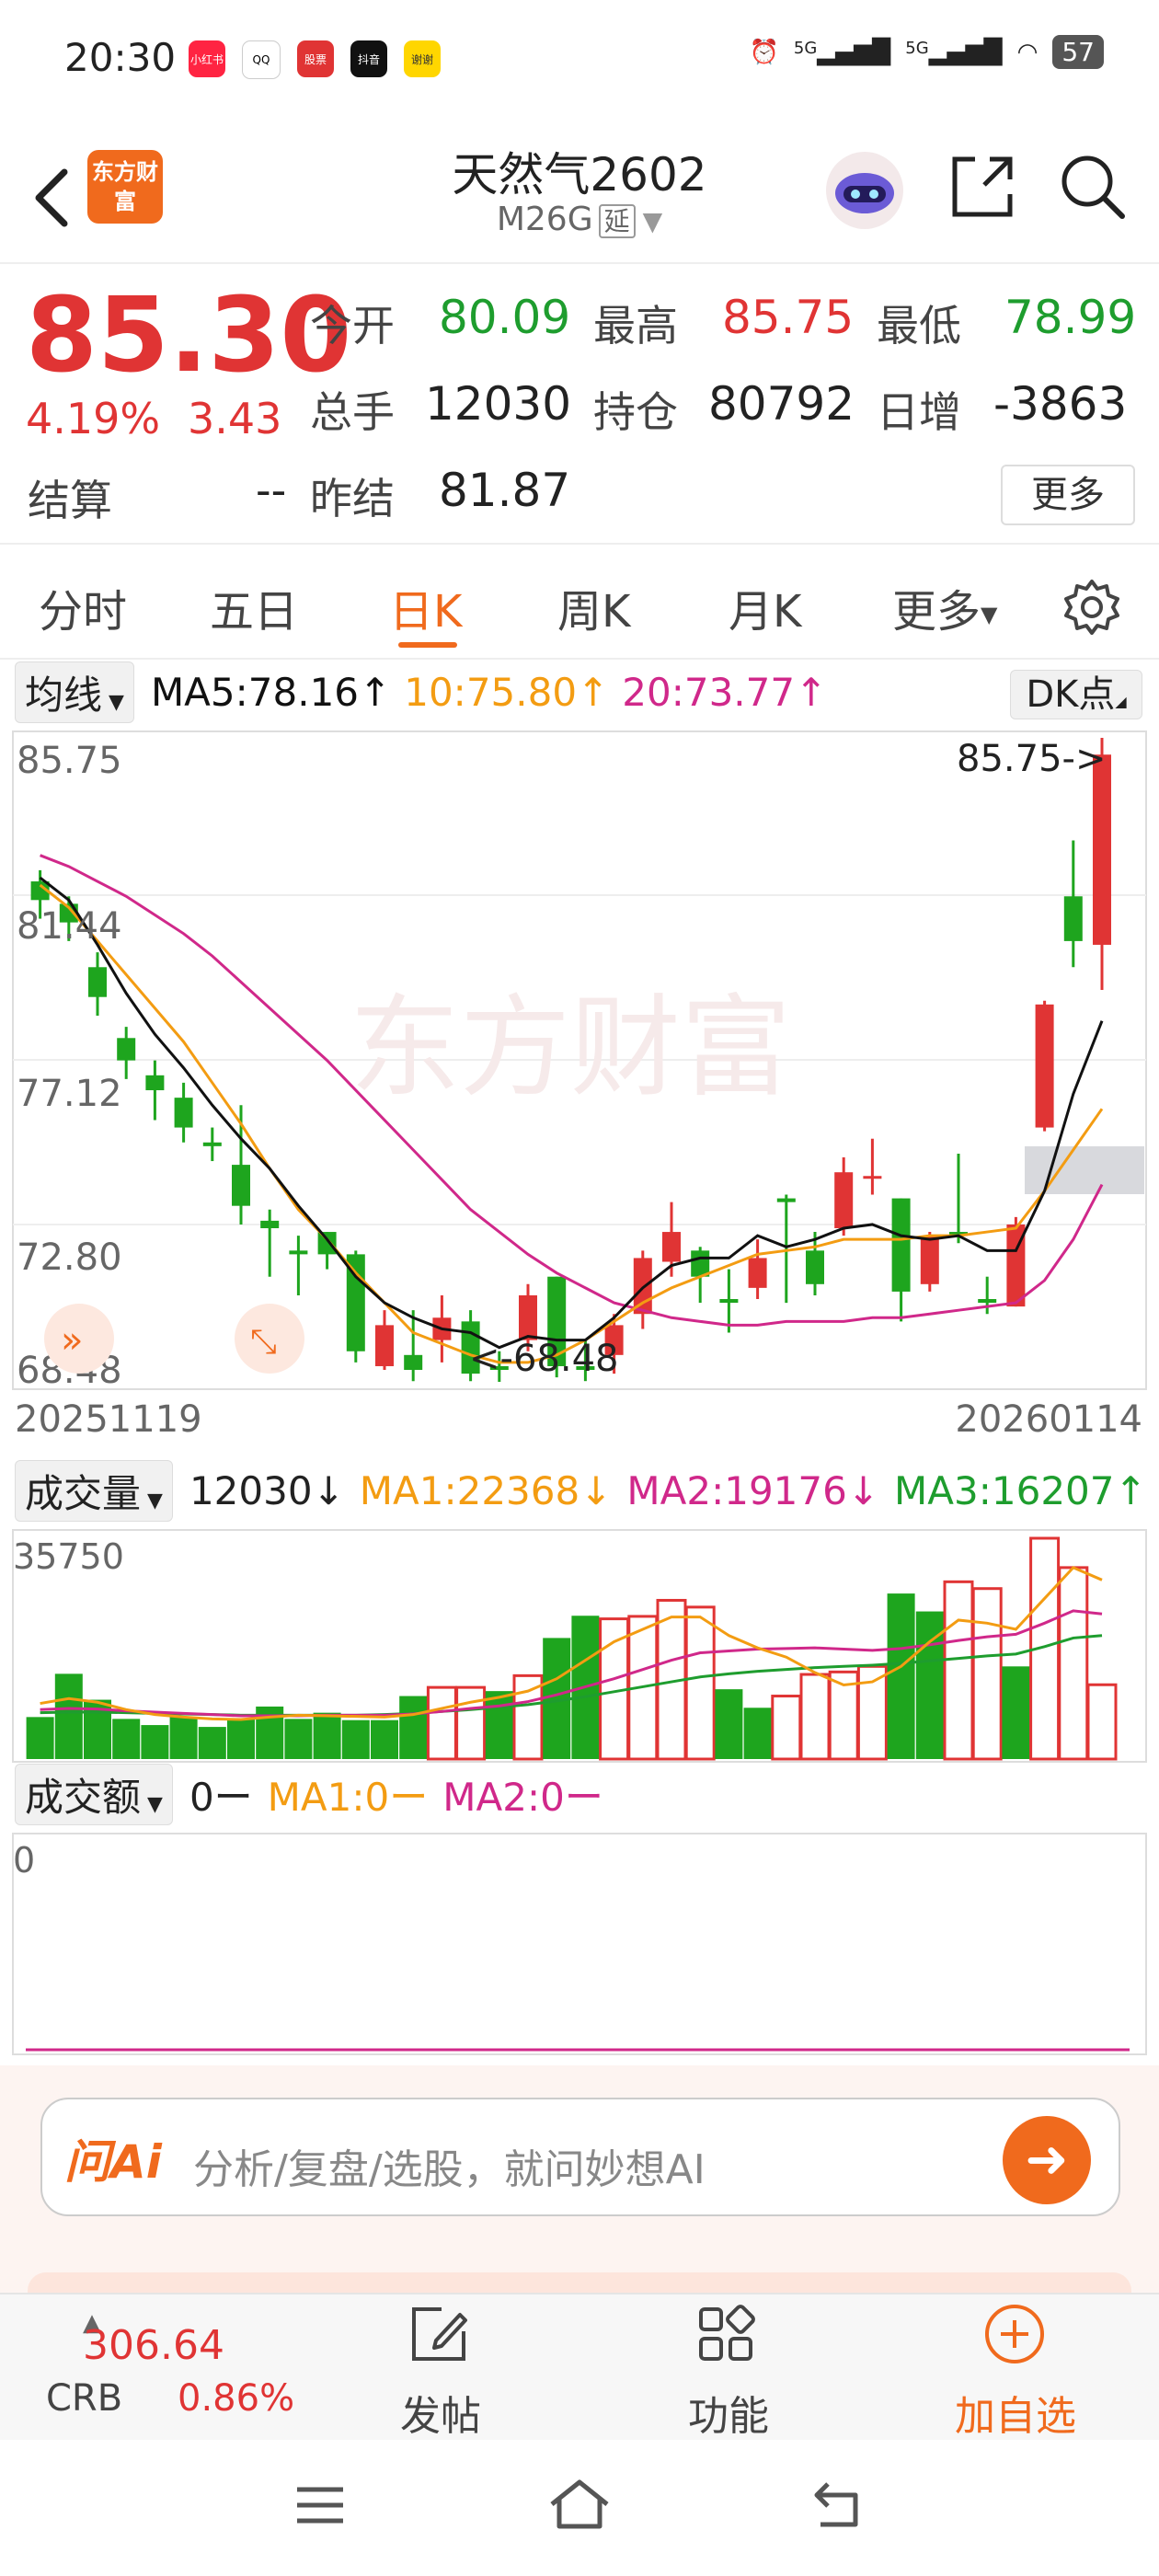 The image size is (1159, 2576). Describe the element at coordinates (919, 326) in the screenshot. I see `low-label: 最低` at that location.